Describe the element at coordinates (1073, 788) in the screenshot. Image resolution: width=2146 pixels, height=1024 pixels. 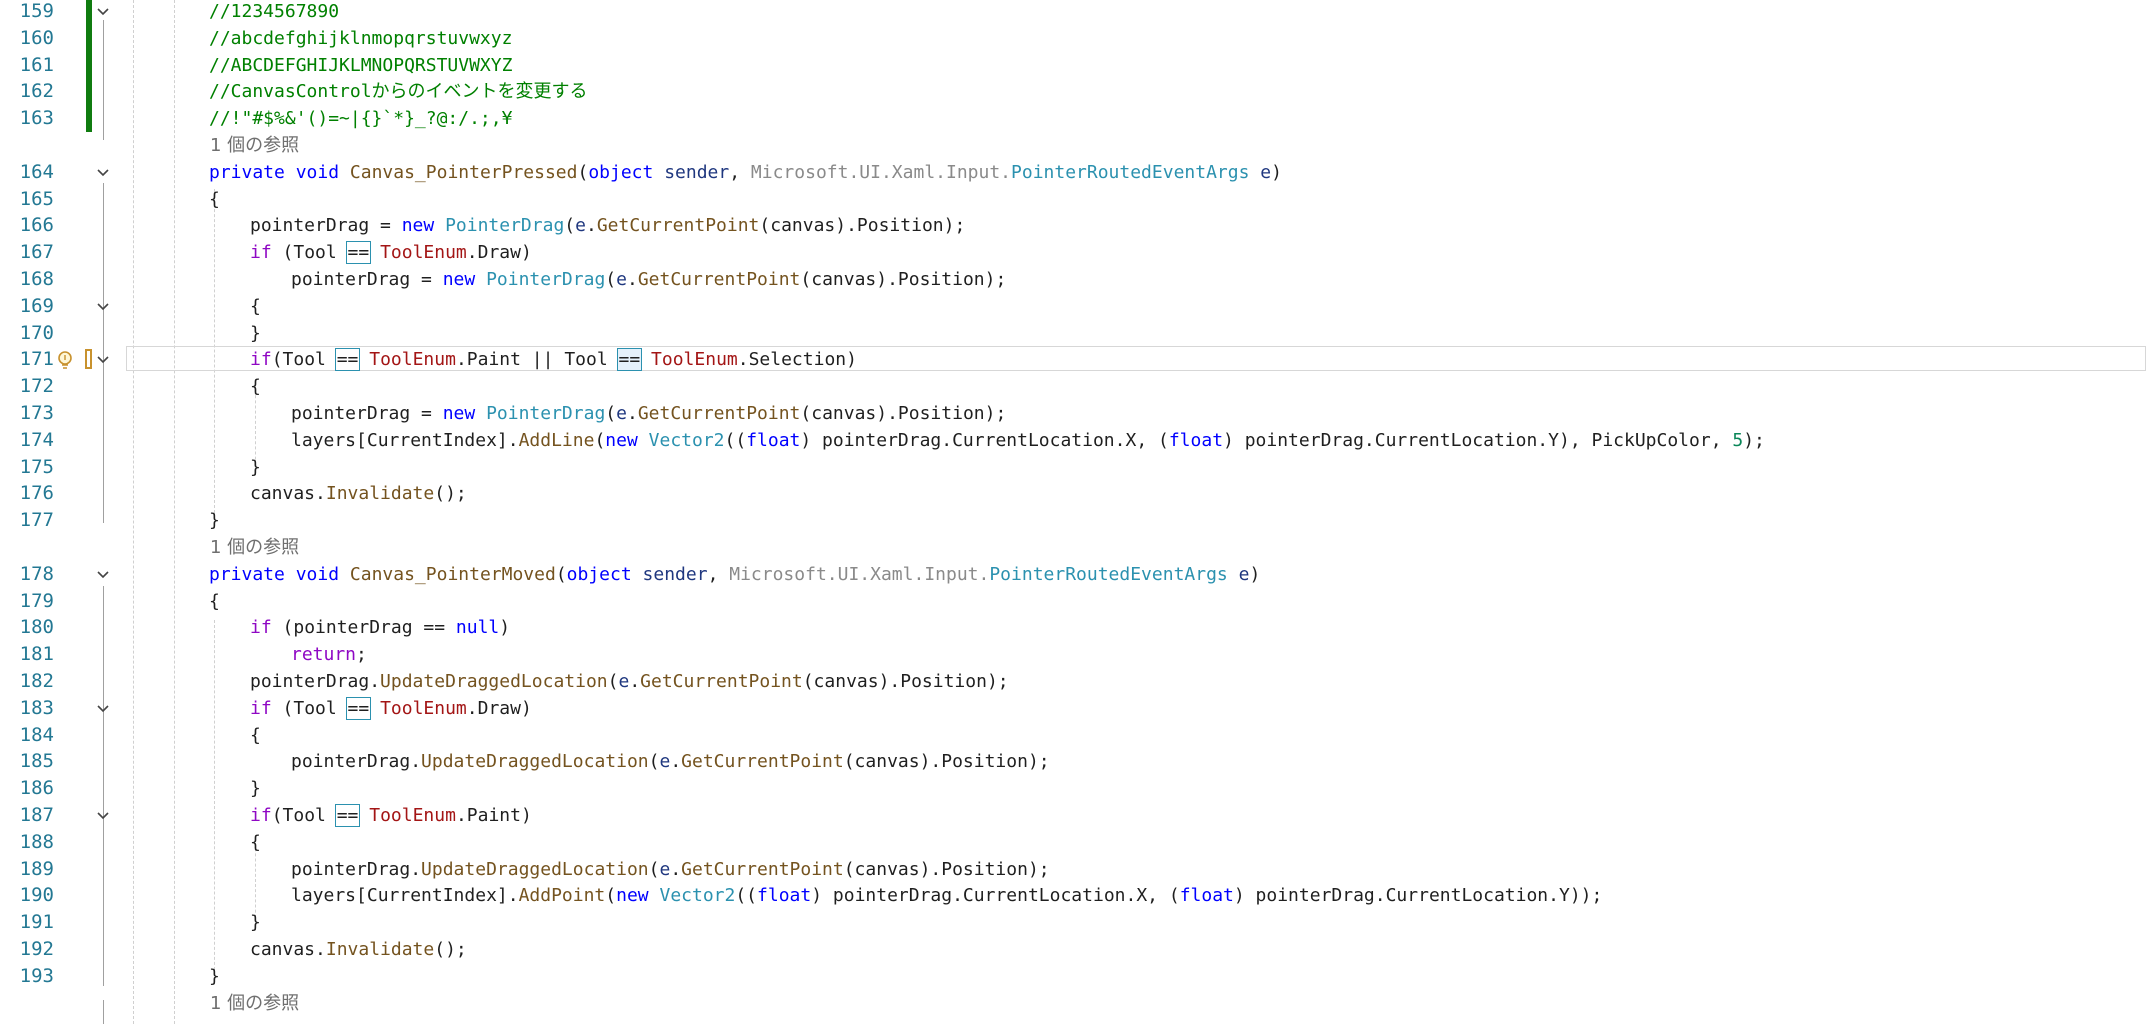
I see `code-line: 186}` at that location.